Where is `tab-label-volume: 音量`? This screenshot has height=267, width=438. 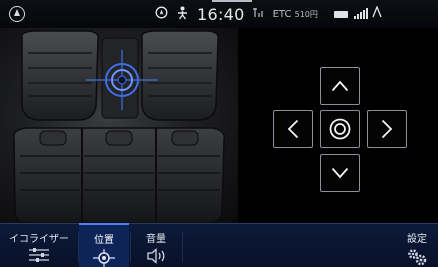
tab-label-volume: 音量 is located at coordinates (156, 239).